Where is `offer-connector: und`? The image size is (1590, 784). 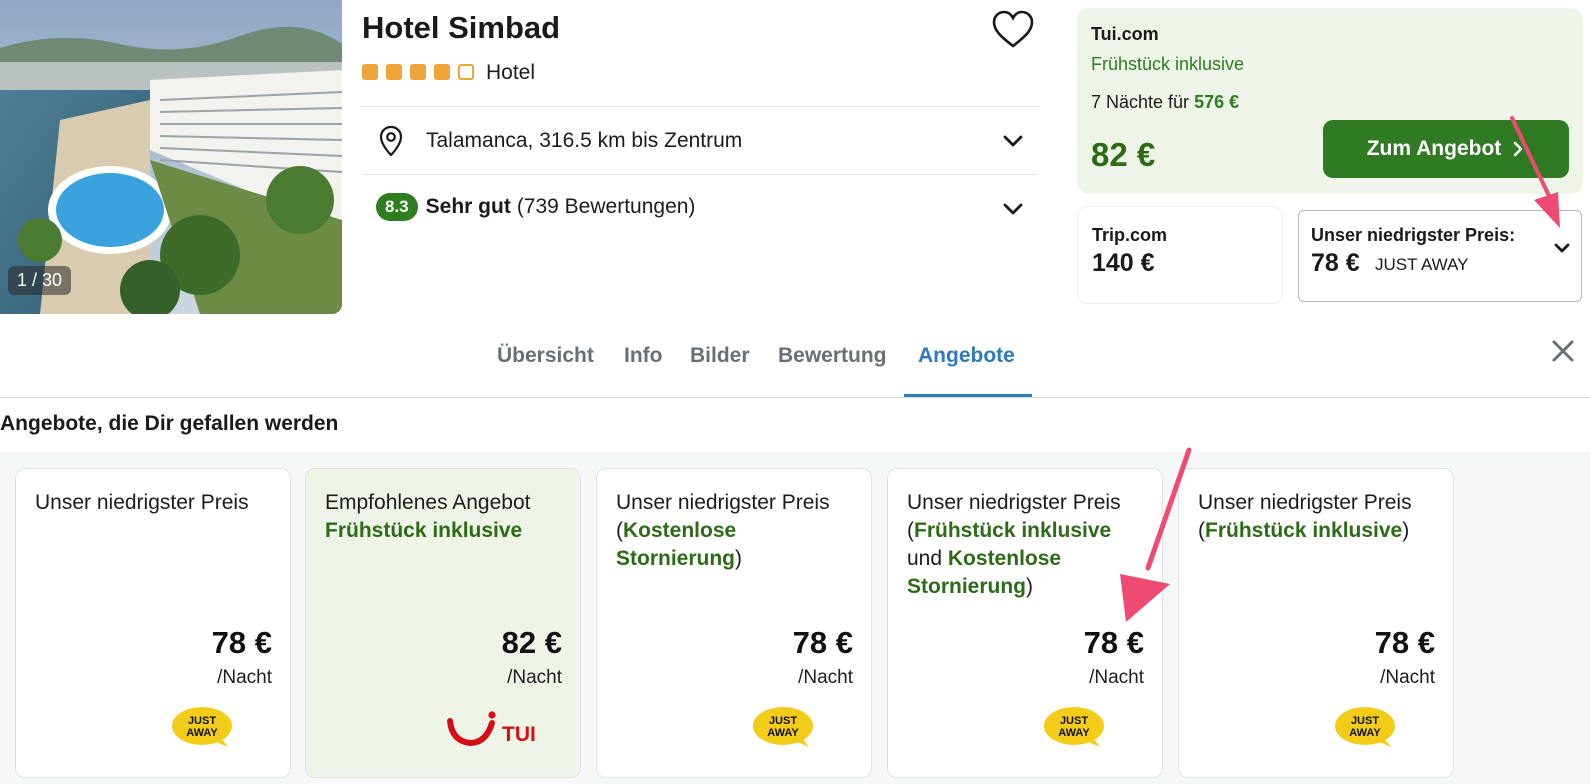
offer-connector: und is located at coordinates (925, 558).